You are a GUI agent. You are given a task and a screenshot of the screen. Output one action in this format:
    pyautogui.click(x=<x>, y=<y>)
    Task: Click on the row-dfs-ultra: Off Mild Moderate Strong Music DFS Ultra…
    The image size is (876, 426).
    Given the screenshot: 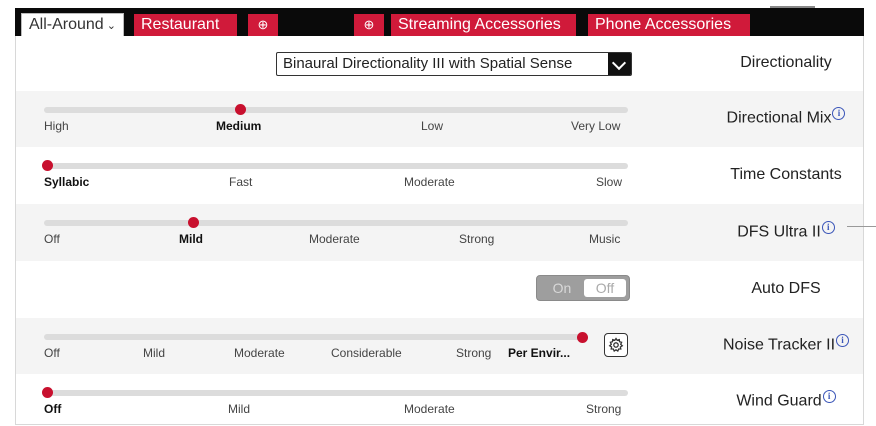 What is the action you would take?
    pyautogui.click(x=439, y=232)
    